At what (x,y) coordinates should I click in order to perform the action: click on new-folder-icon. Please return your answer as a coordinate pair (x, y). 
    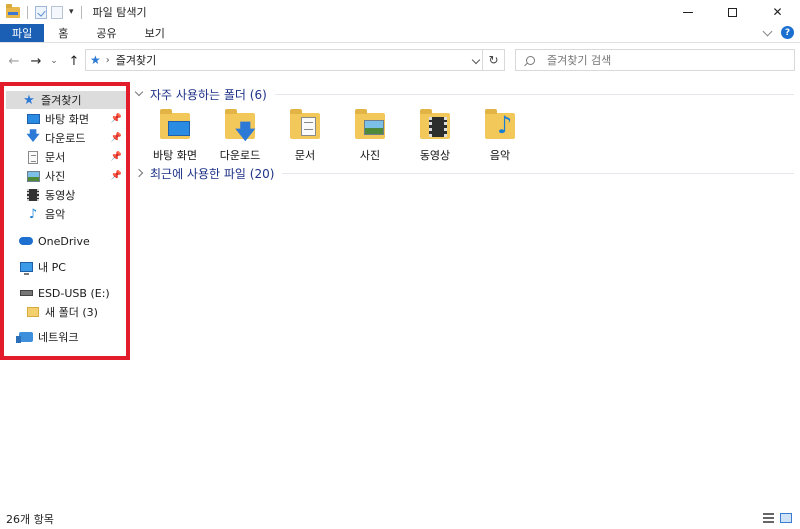
    Looking at the image, I should click on (57, 12).